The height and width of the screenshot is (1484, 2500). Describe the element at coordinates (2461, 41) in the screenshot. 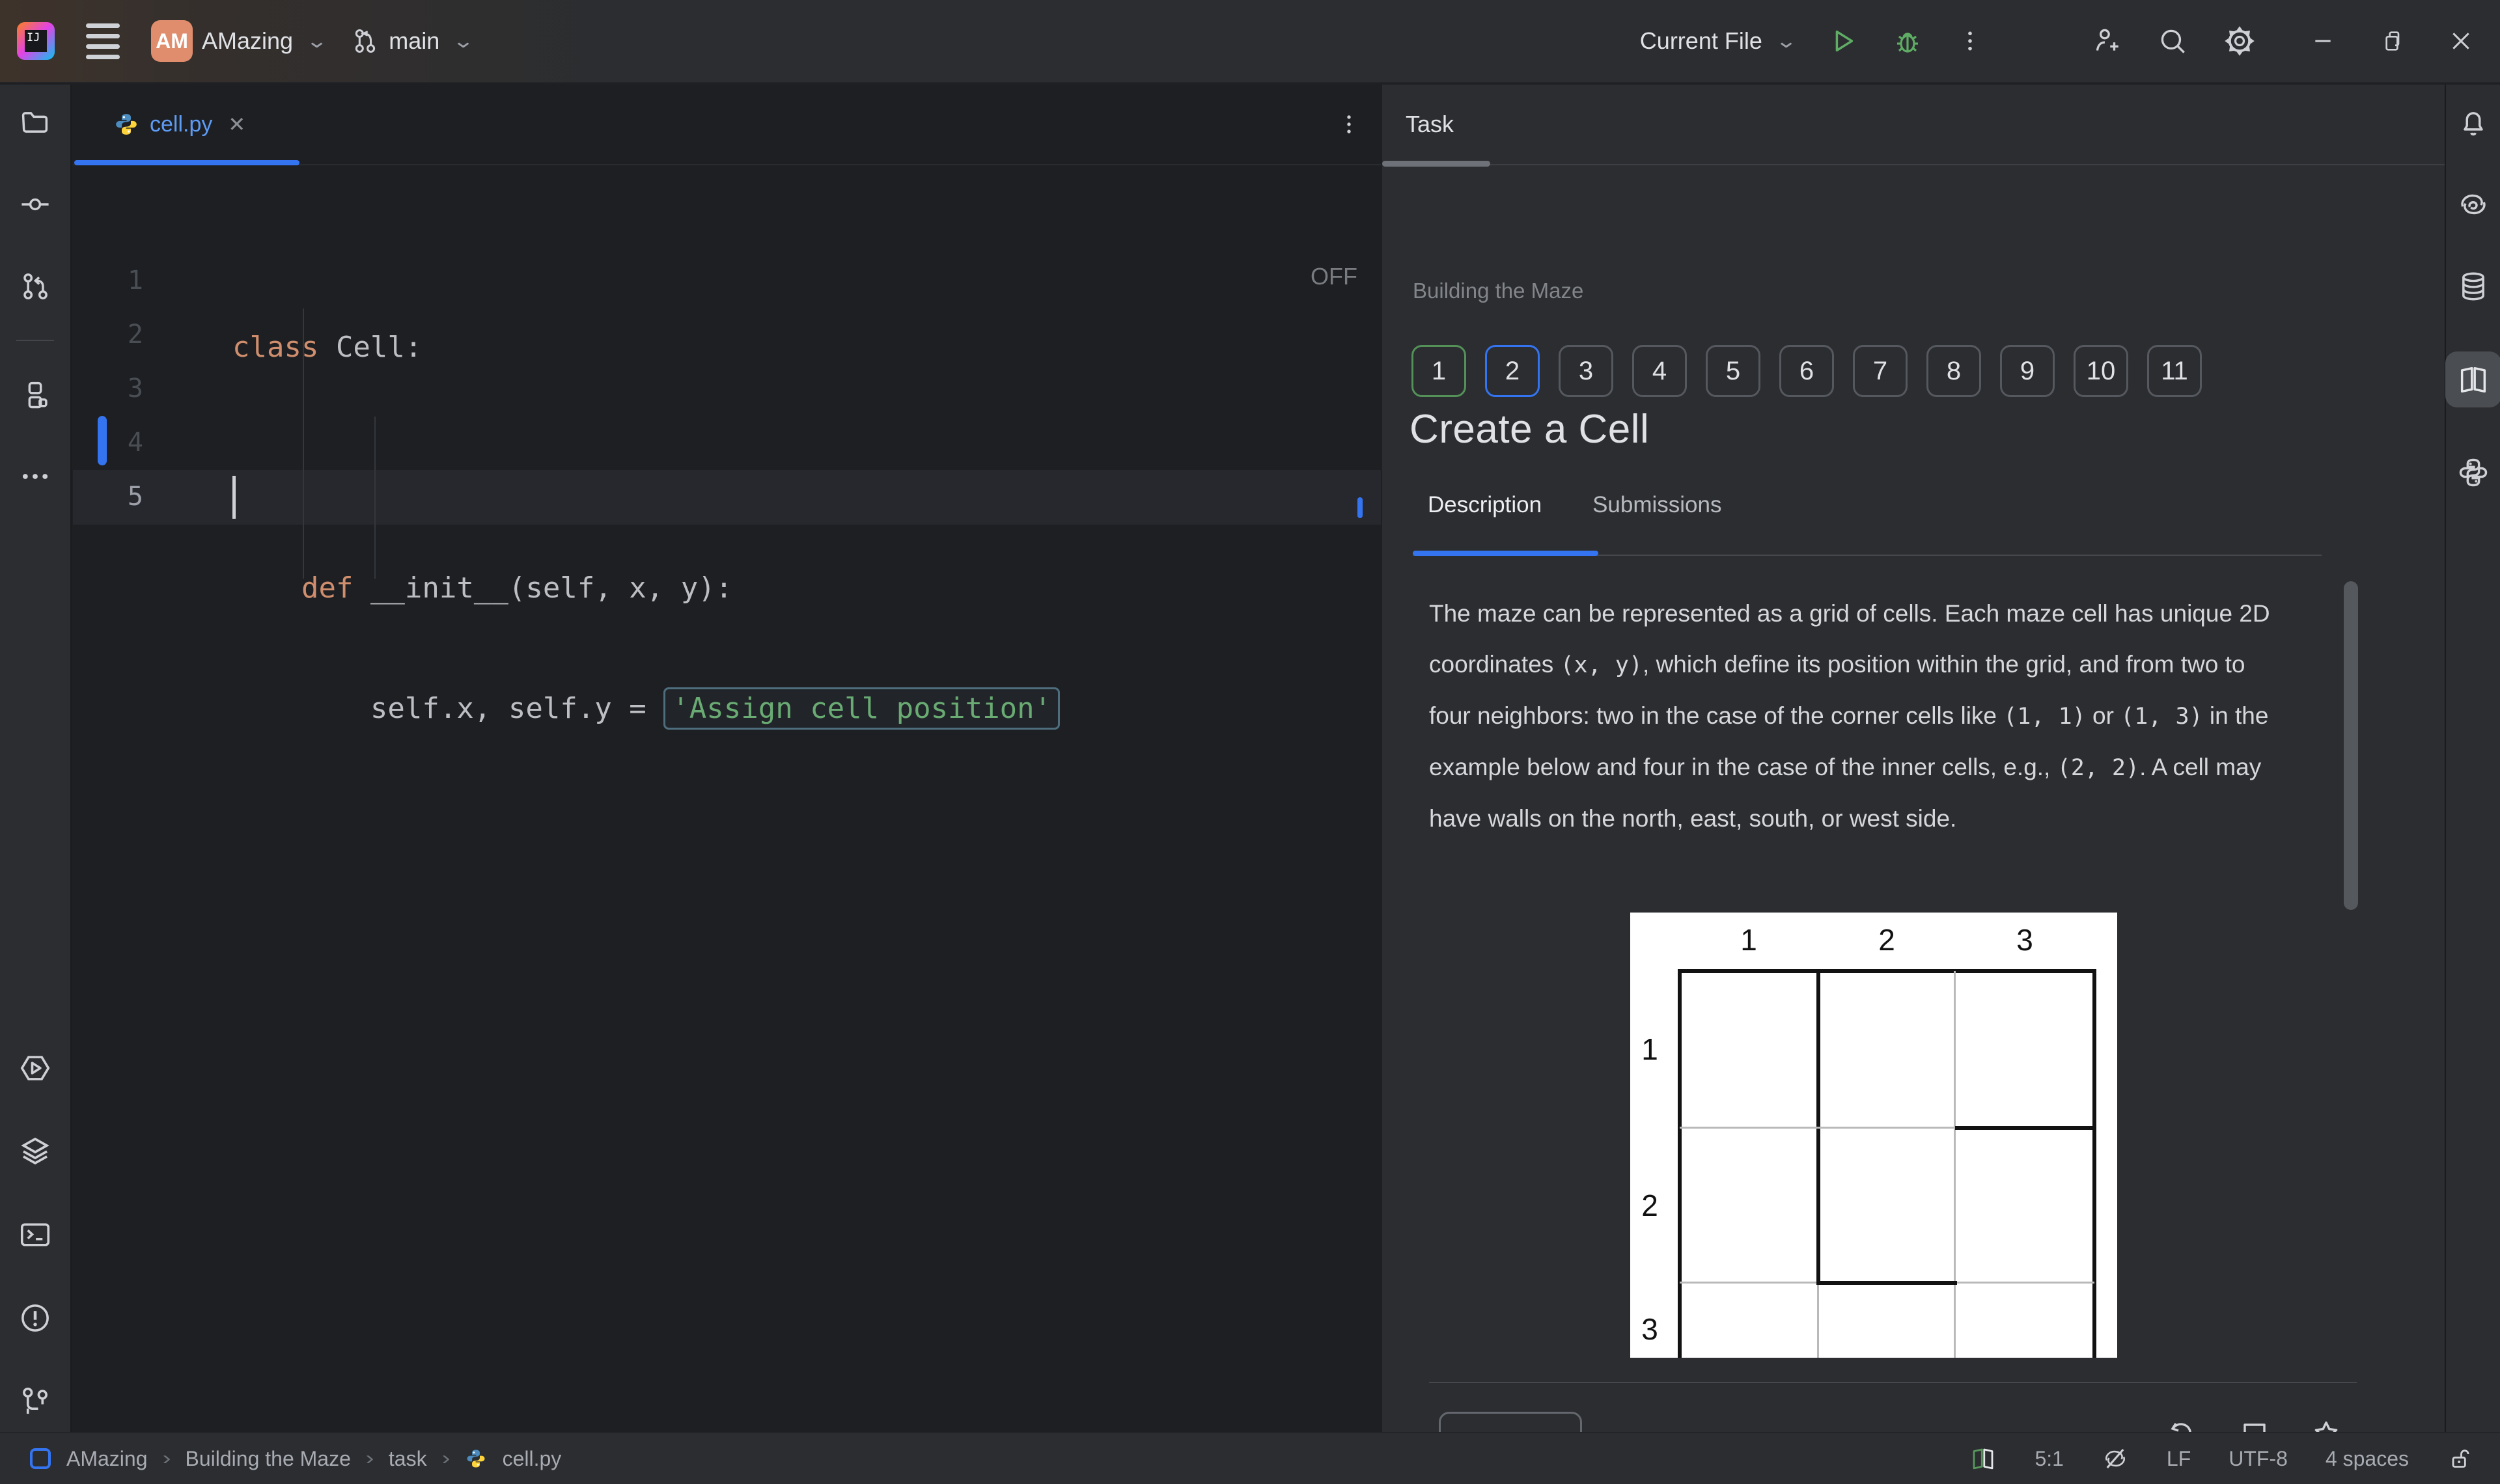

I see `close-button` at that location.